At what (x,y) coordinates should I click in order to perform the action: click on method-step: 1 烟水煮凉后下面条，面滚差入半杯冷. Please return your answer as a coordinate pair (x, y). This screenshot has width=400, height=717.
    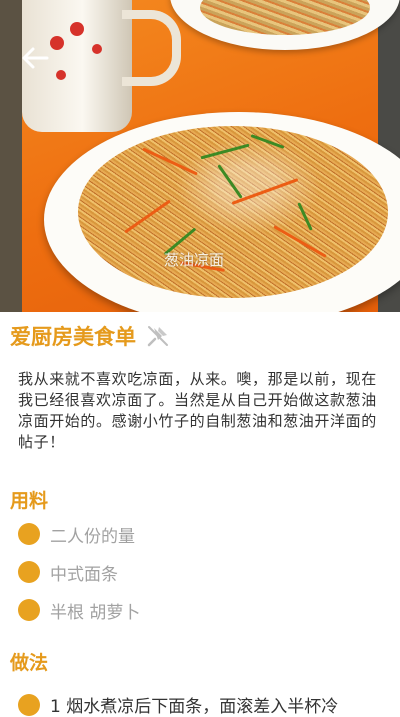
    Looking at the image, I should click on (178, 704).